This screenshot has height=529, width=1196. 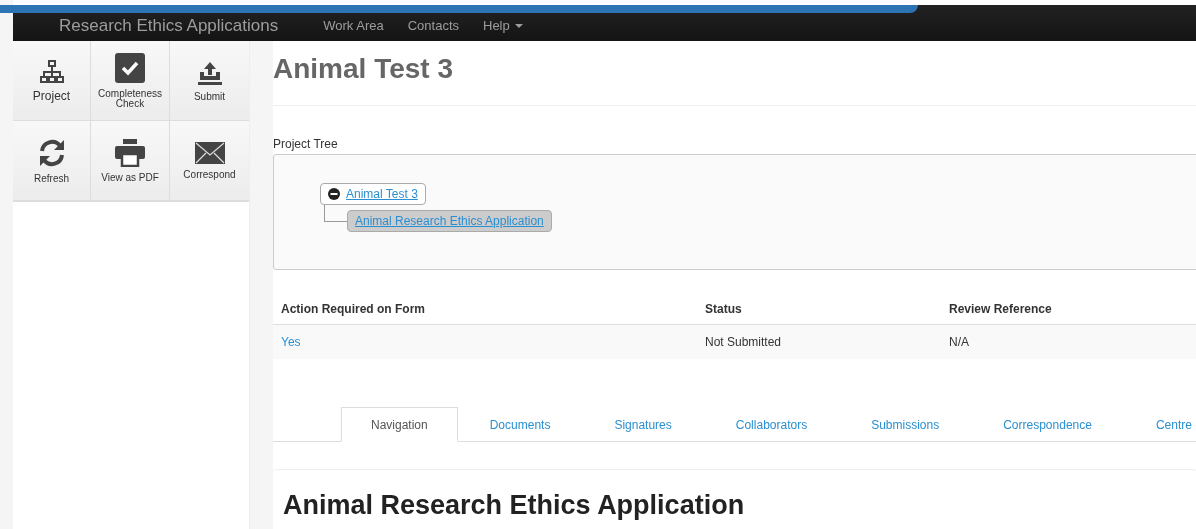 I want to click on tab: Collaborators, so click(x=771, y=424).